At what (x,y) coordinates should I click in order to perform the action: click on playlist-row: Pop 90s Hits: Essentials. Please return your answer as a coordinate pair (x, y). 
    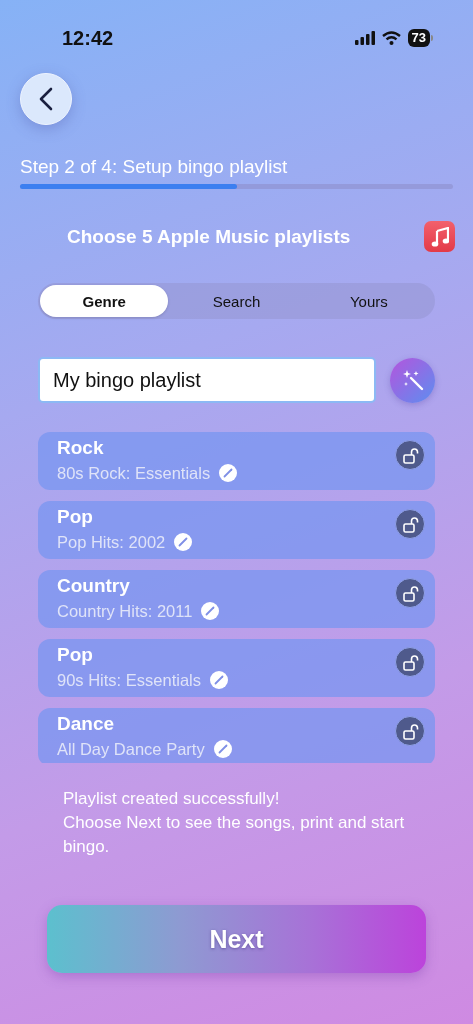
    Looking at the image, I should click on (236, 668).